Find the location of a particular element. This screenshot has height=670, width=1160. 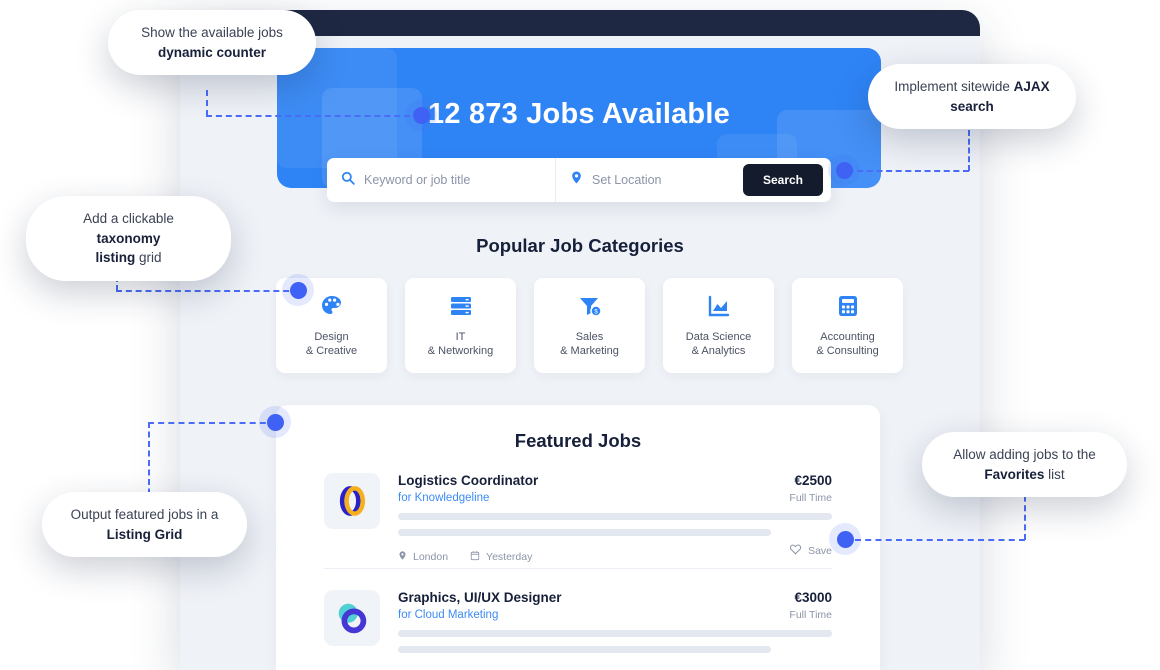

category-card-label: Design & Creative is located at coordinates (331, 345).